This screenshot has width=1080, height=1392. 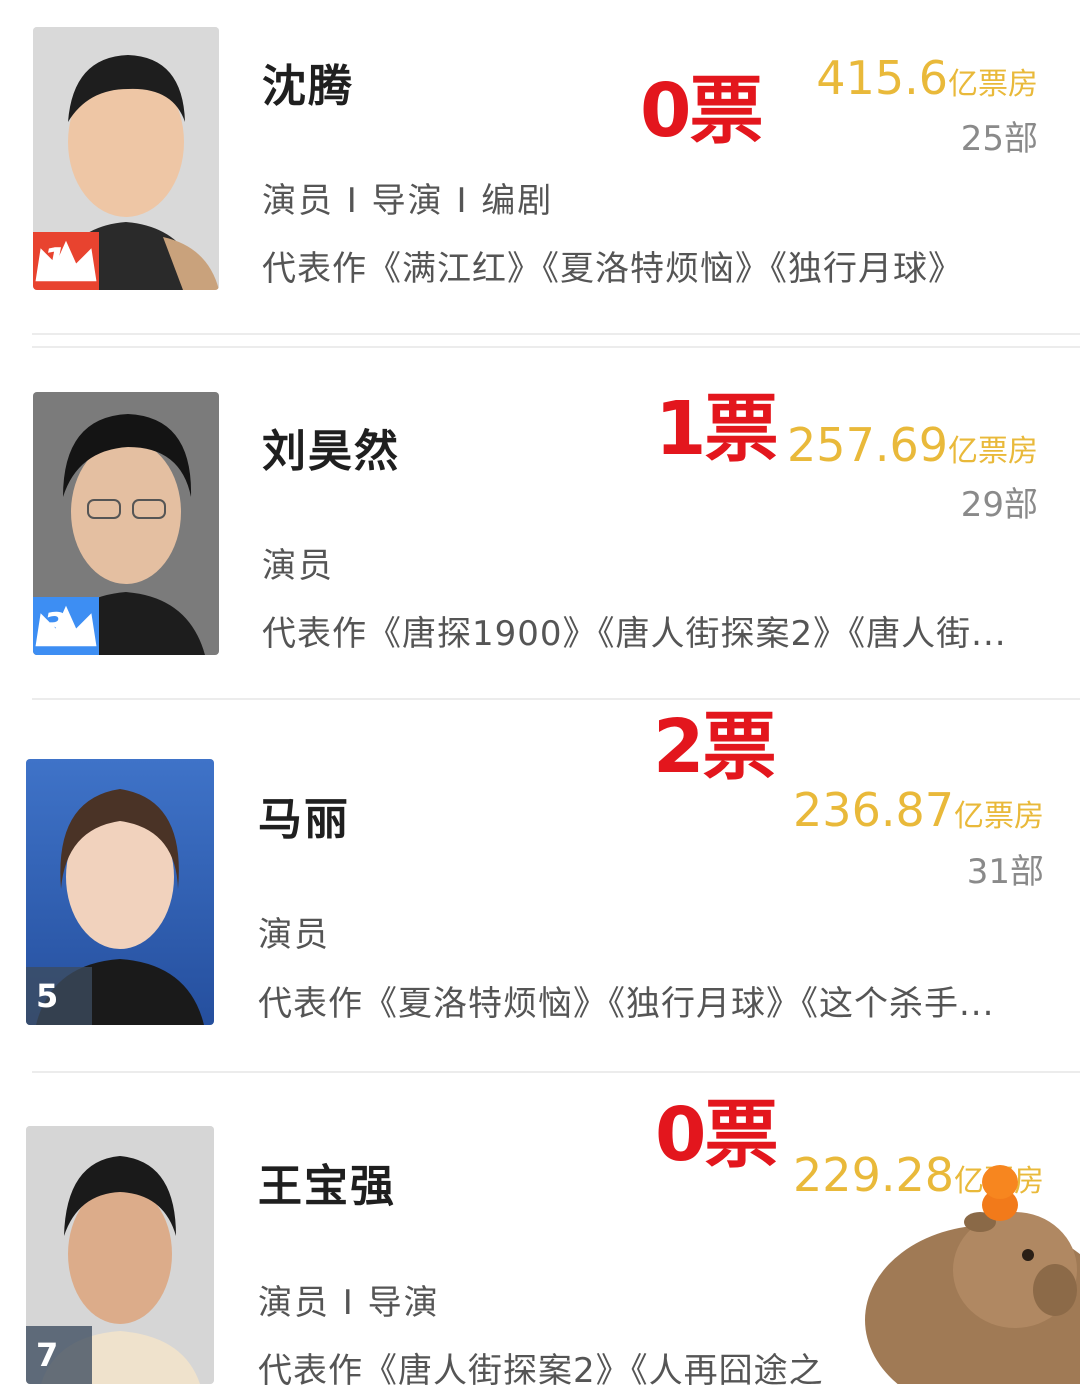 I want to click on film-count-value: 31, so click(x=988, y=872).